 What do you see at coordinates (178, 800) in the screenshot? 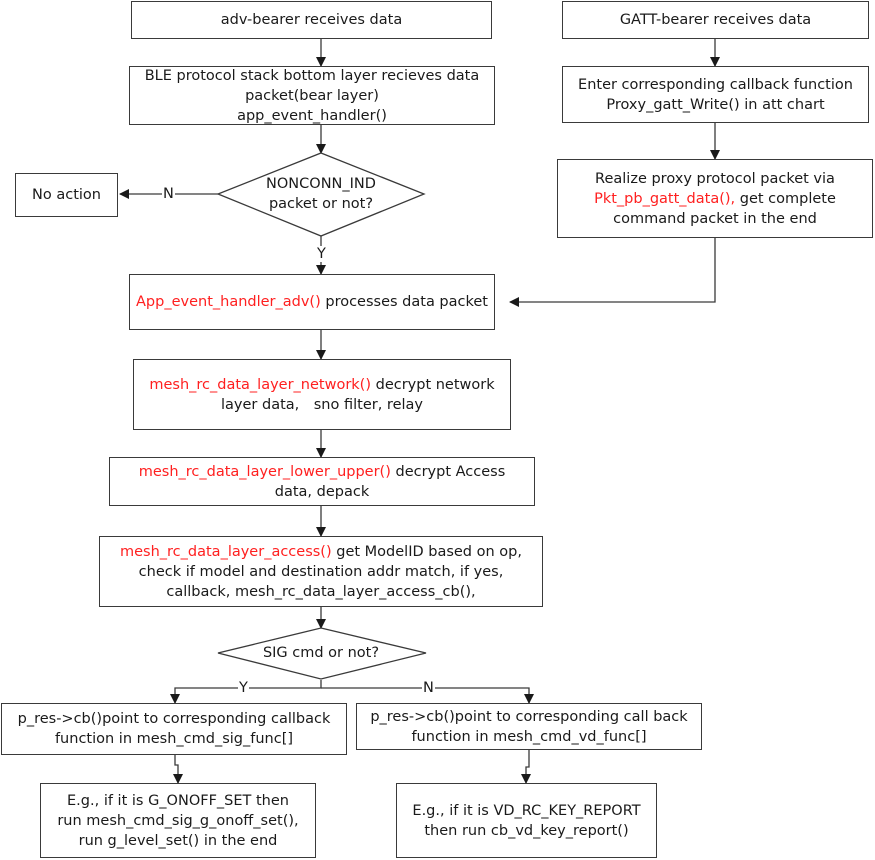
I see `sig-example-line1: E.g., if it is G_ONOFF_SET then` at bounding box center [178, 800].